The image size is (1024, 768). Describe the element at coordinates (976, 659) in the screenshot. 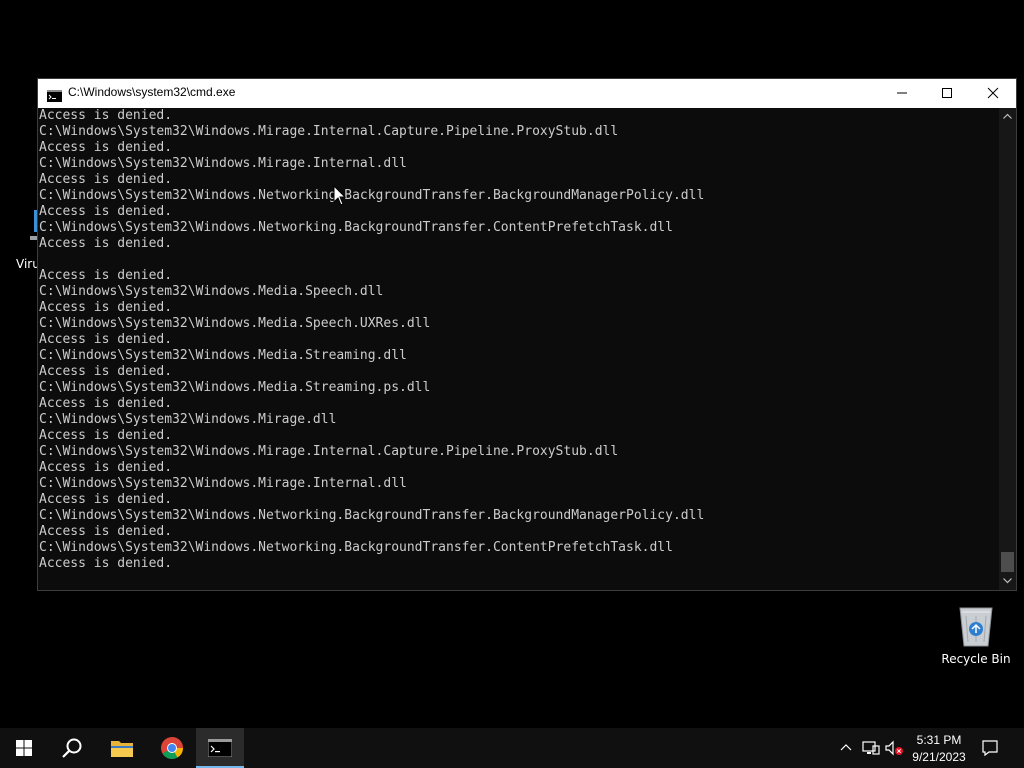

I see `desktop-icon-recycle-bin-label: Recycle Bin` at that location.